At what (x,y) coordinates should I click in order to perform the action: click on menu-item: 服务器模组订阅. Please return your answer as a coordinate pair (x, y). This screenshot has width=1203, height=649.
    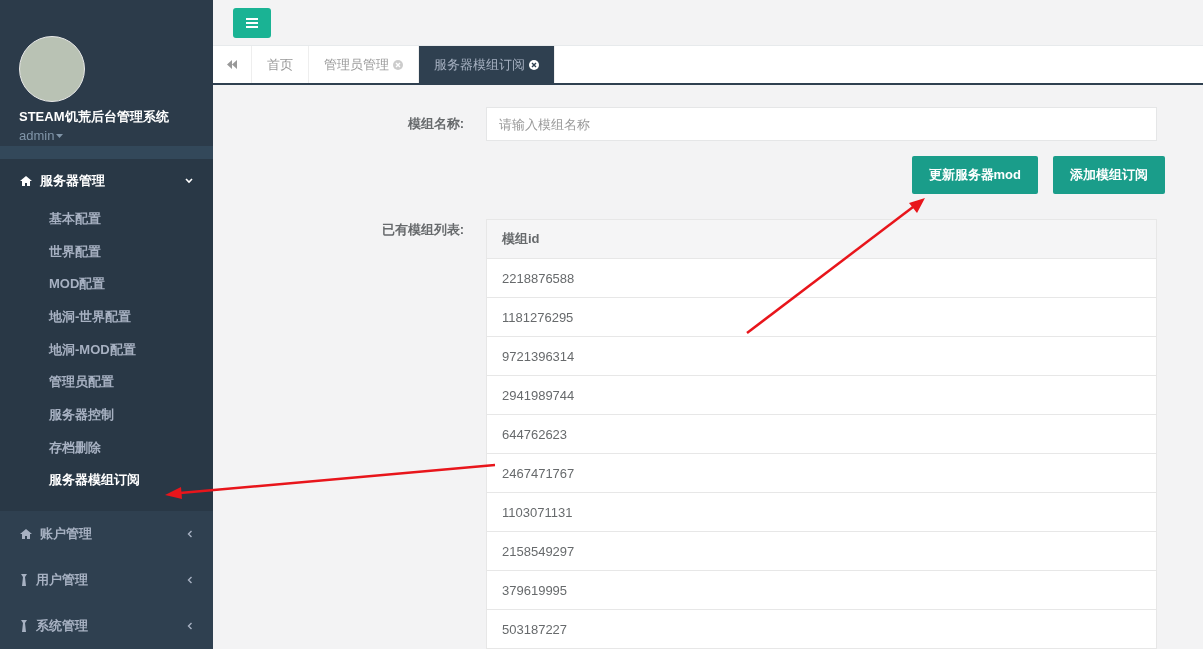
    Looking at the image, I should click on (106, 480).